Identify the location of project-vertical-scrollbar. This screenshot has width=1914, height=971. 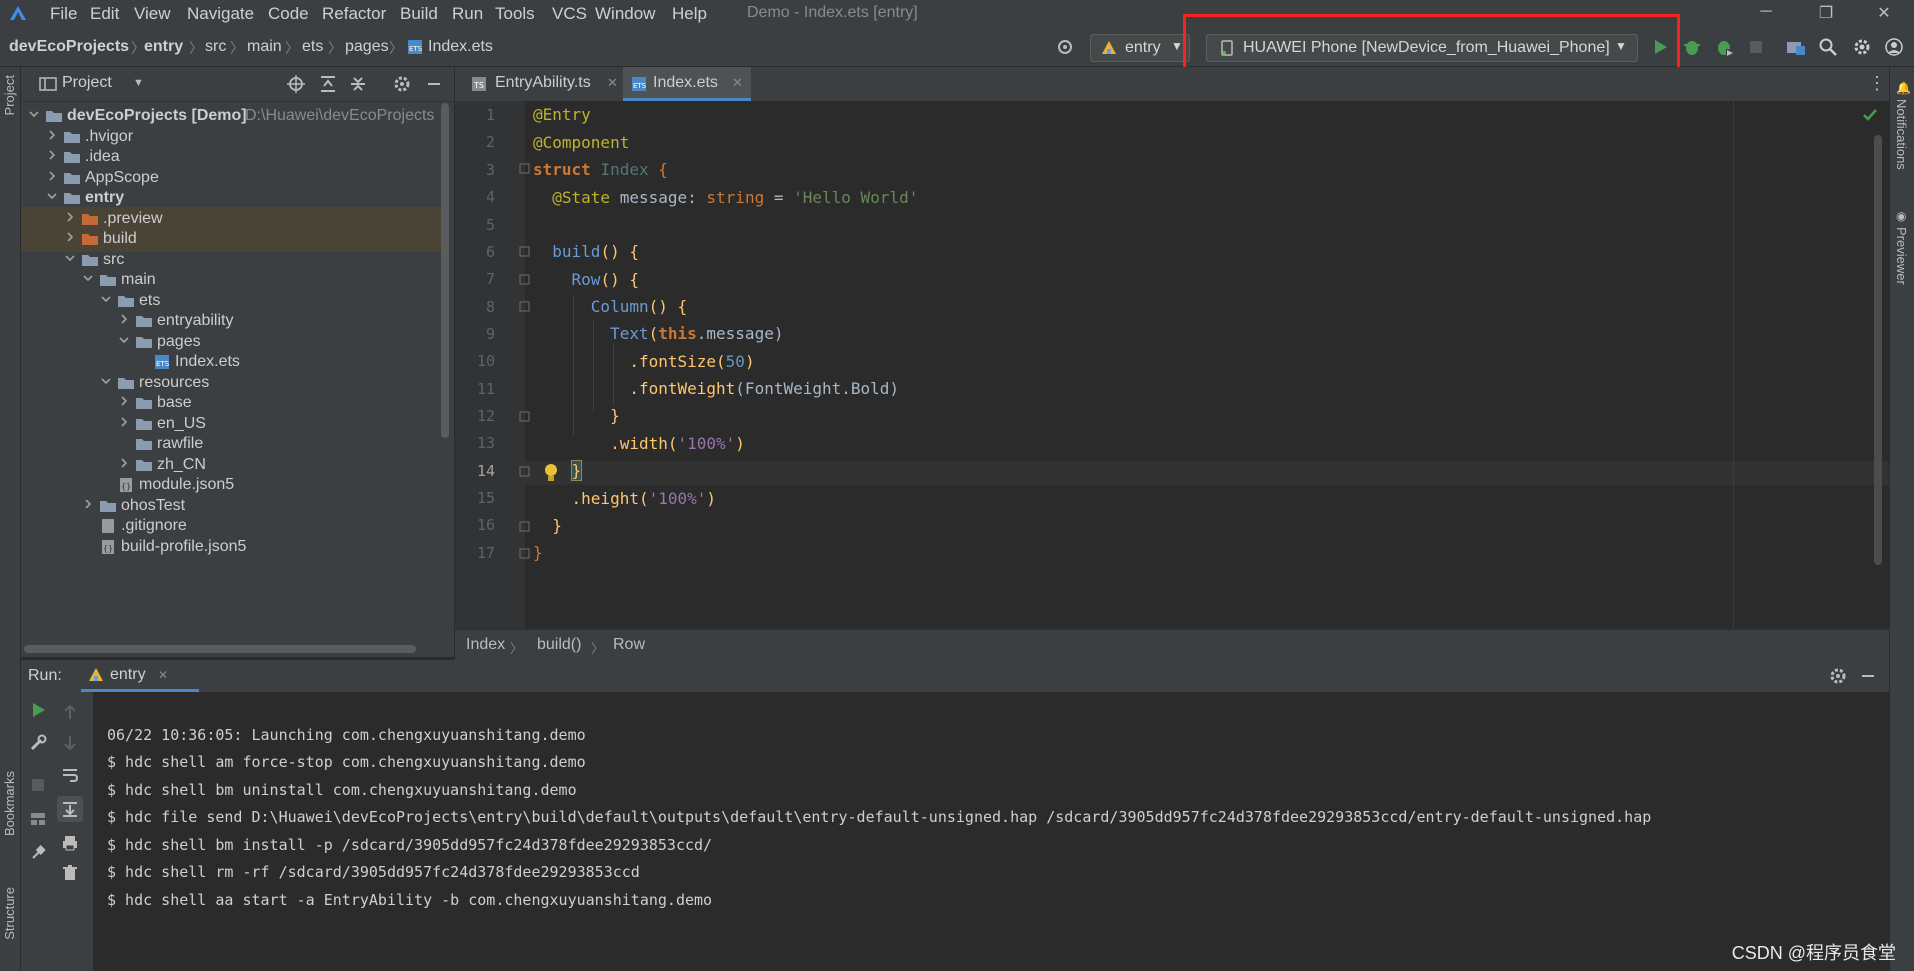
(445, 270).